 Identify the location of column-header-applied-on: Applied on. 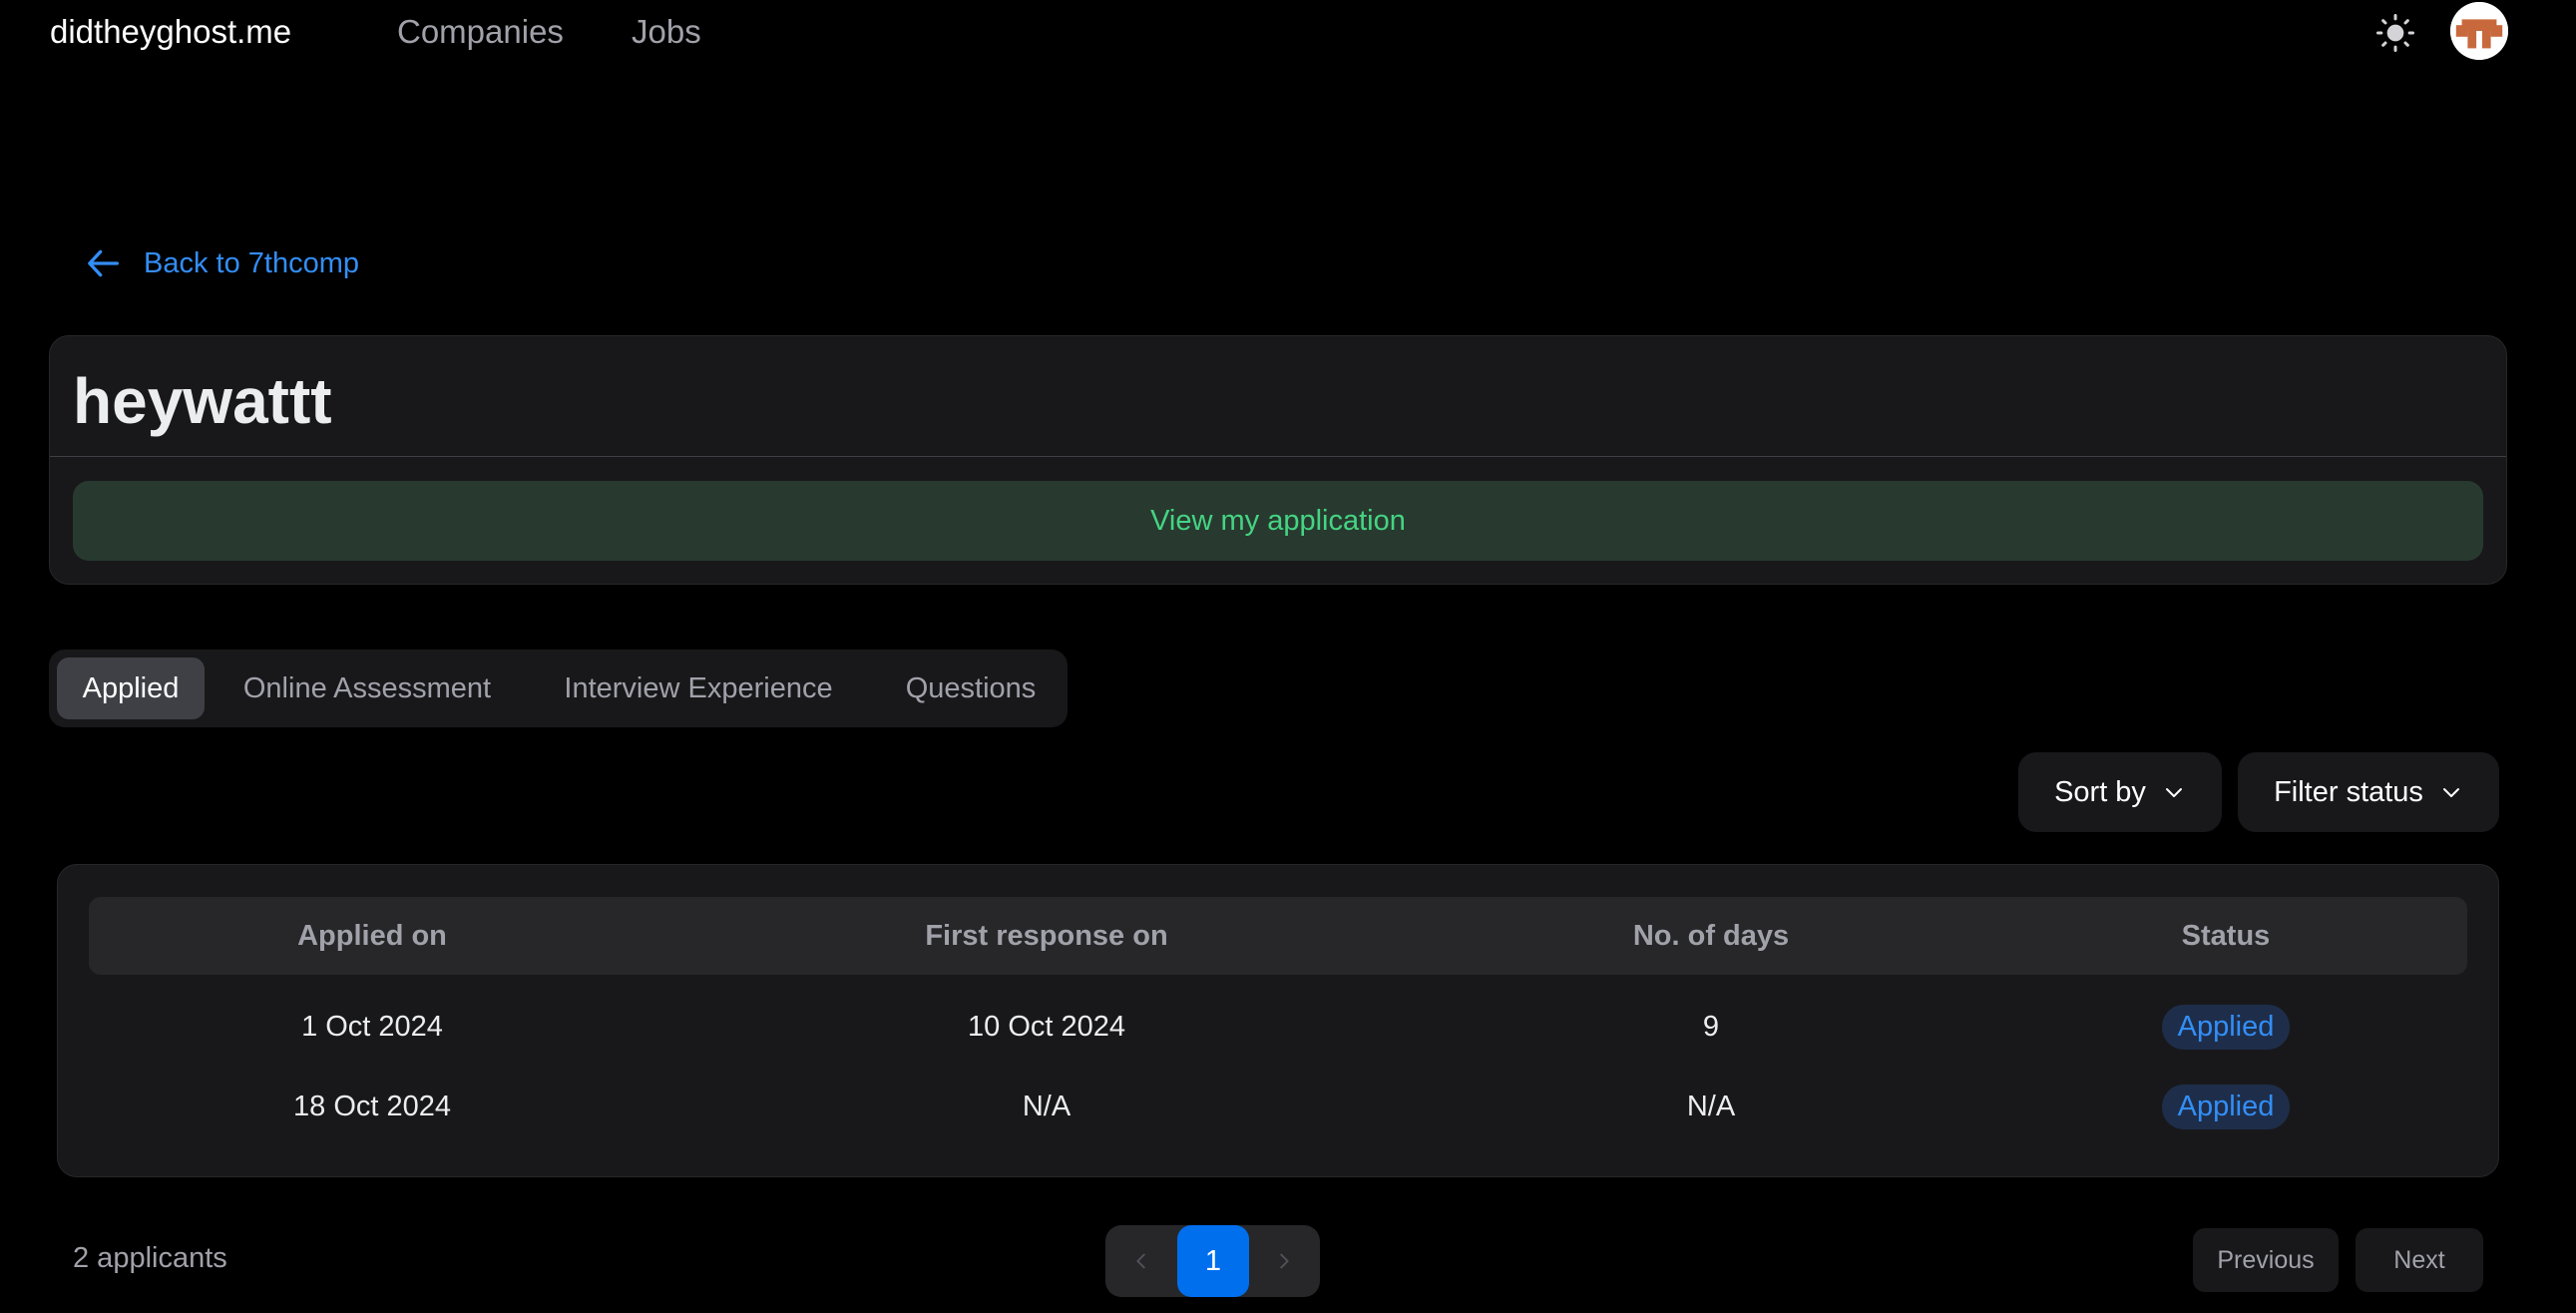
(372, 935).